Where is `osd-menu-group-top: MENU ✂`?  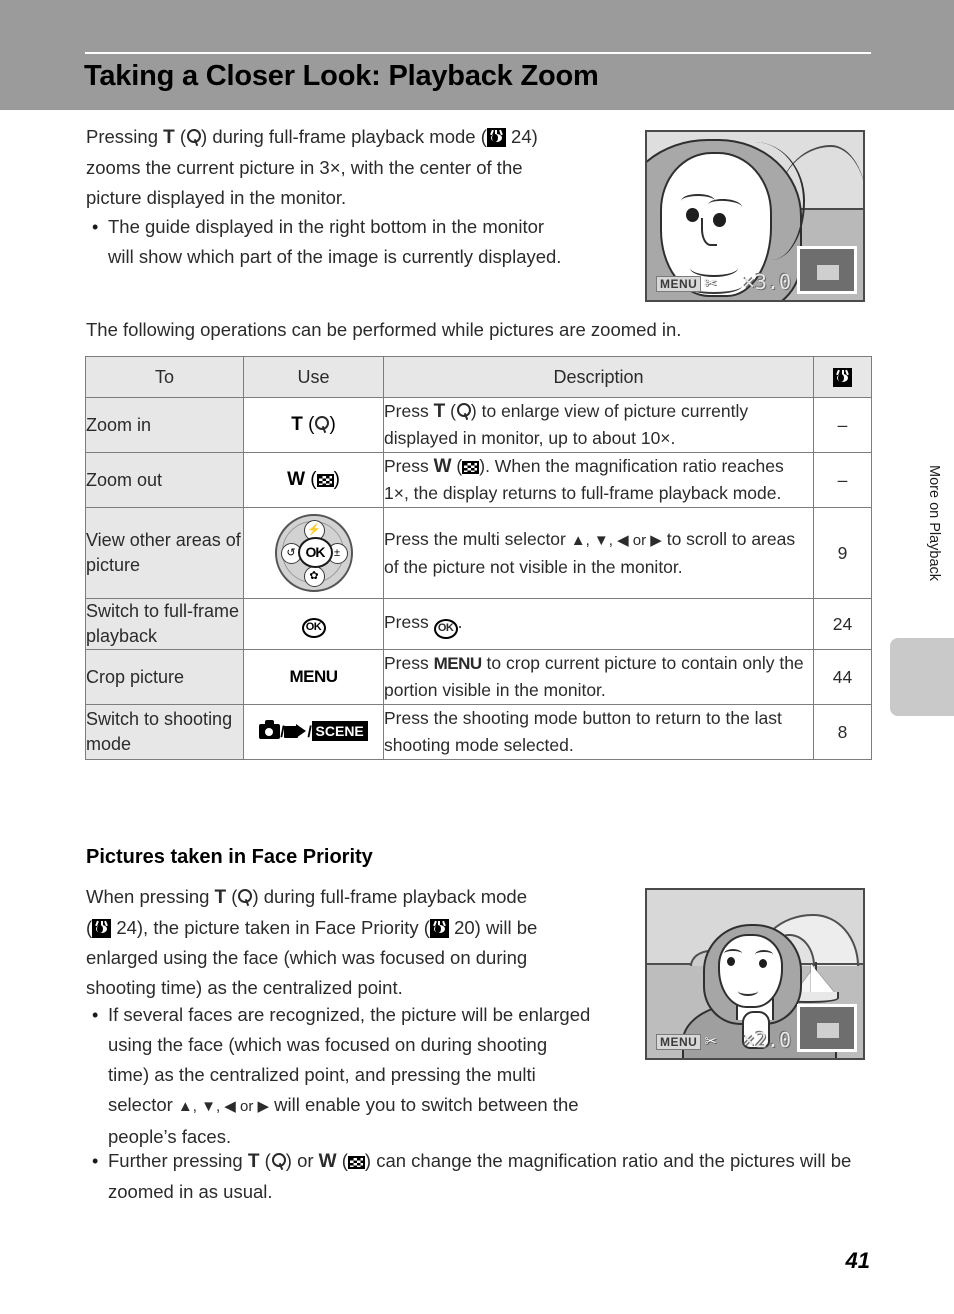
osd-menu-group-top: MENU ✂ is located at coordinates (686, 284).